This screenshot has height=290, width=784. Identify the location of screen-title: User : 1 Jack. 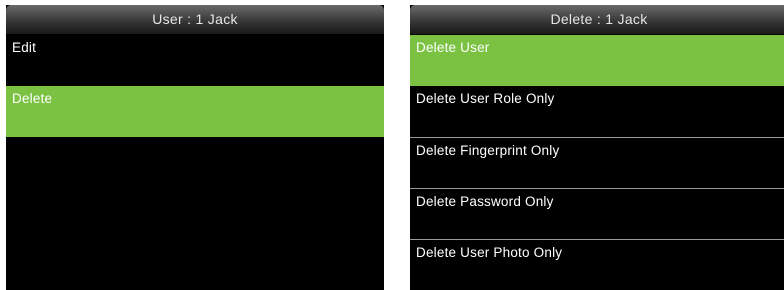
(195, 20).